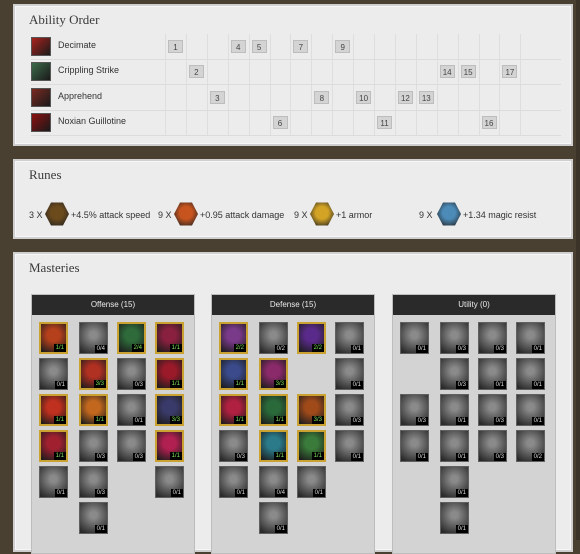  What do you see at coordinates (296, 72) in the screenshot?
I see `ability-row: Crippling Strike 2 14 15 17` at bounding box center [296, 72].